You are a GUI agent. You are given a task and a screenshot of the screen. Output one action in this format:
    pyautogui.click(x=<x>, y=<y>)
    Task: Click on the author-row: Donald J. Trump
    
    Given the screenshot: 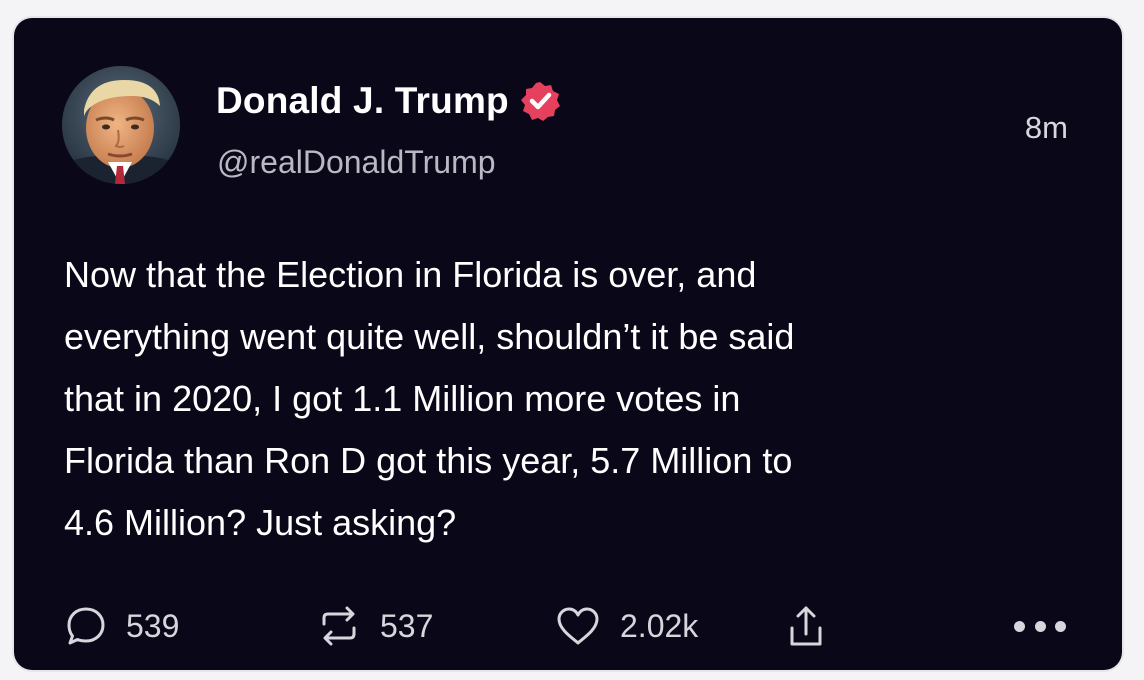 What is the action you would take?
    pyautogui.click(x=388, y=101)
    